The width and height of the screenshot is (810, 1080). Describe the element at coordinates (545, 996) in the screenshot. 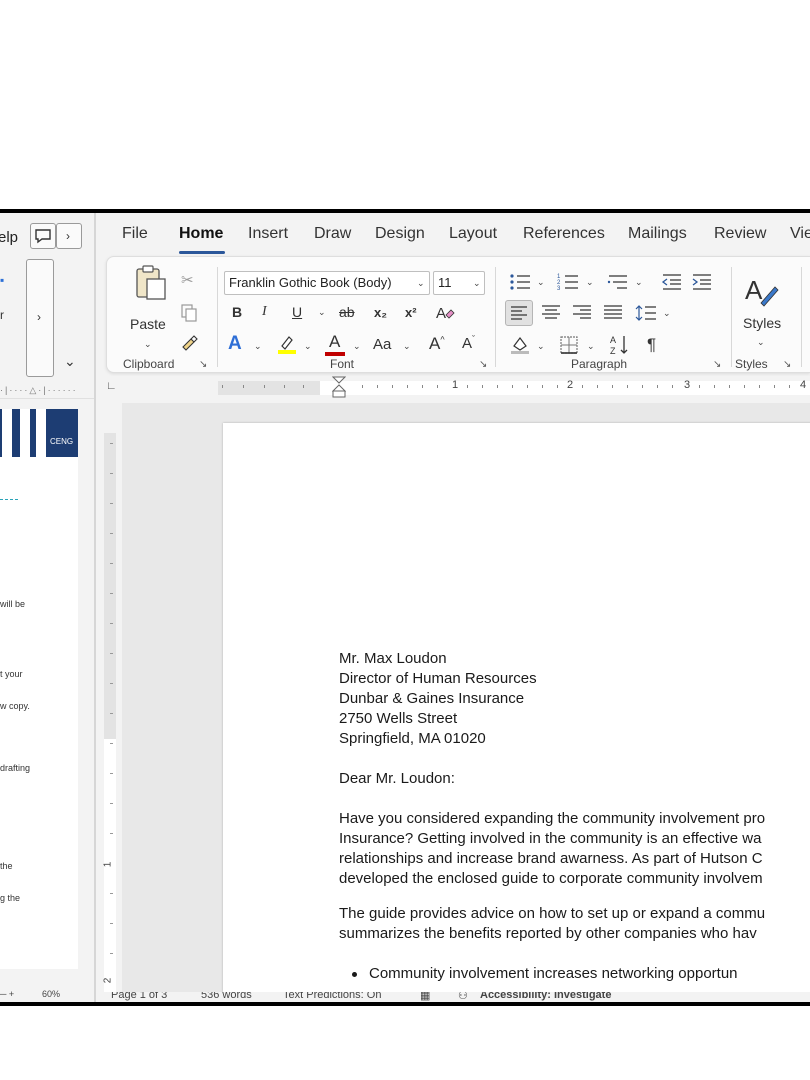

I see `accessibility-status: Accessibility: Investigate` at that location.